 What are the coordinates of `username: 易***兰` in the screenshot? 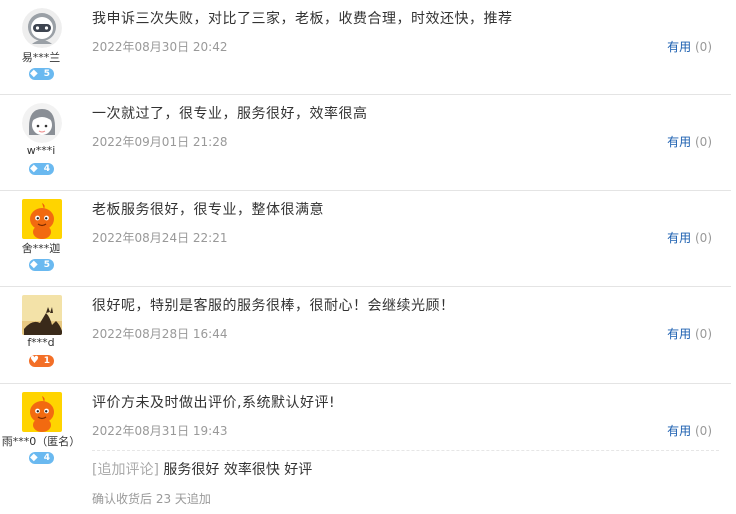 It's located at (41, 57).